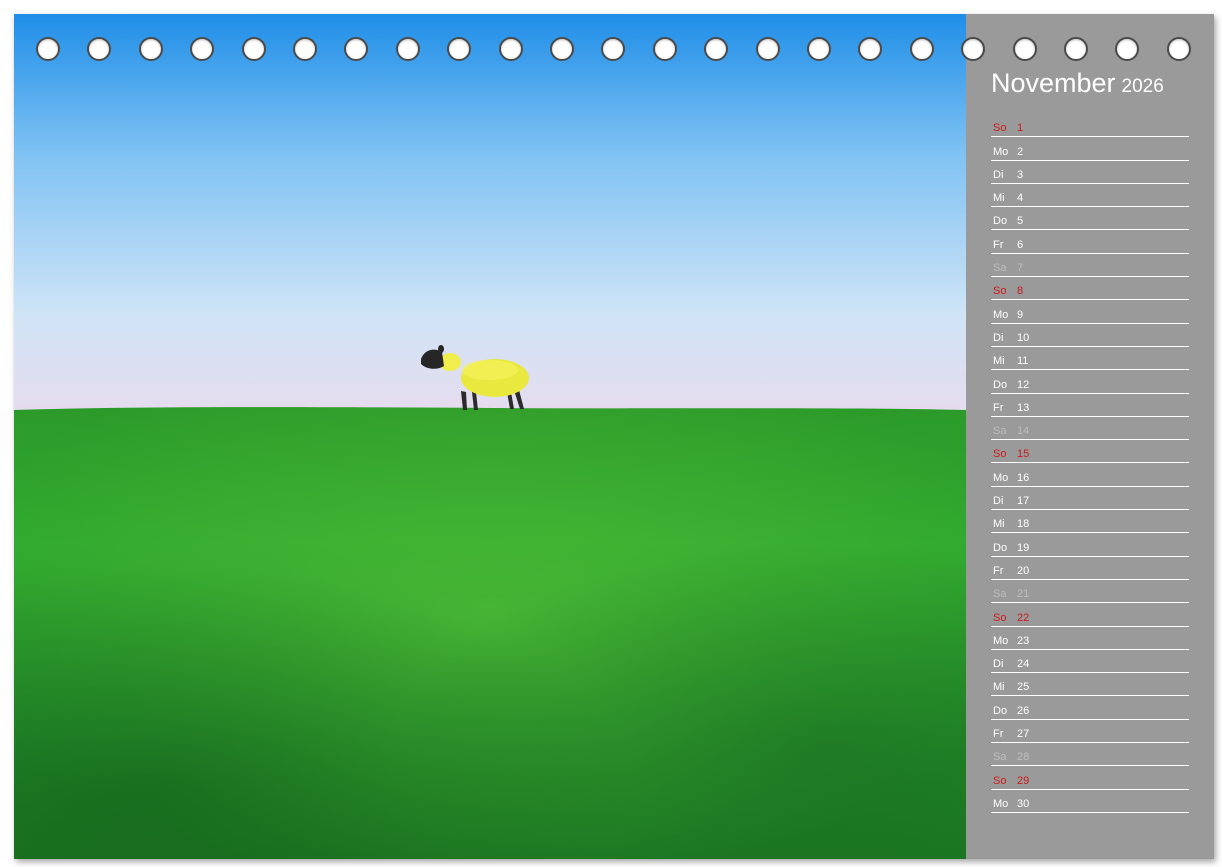 This screenshot has height=867, width=1222. I want to click on day-row: Do 12, so click(1090, 382).